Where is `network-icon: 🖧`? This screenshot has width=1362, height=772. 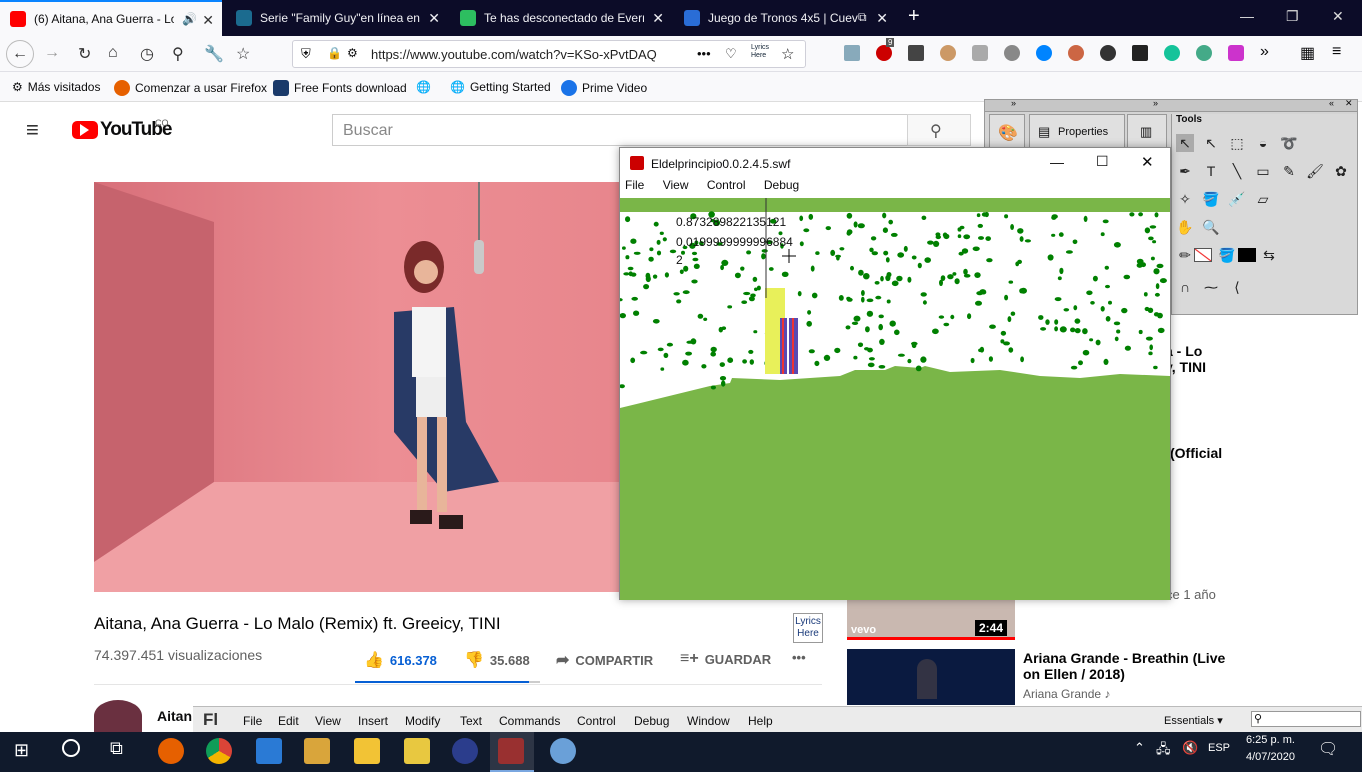 network-icon: 🖧 is located at coordinates (1163, 751).